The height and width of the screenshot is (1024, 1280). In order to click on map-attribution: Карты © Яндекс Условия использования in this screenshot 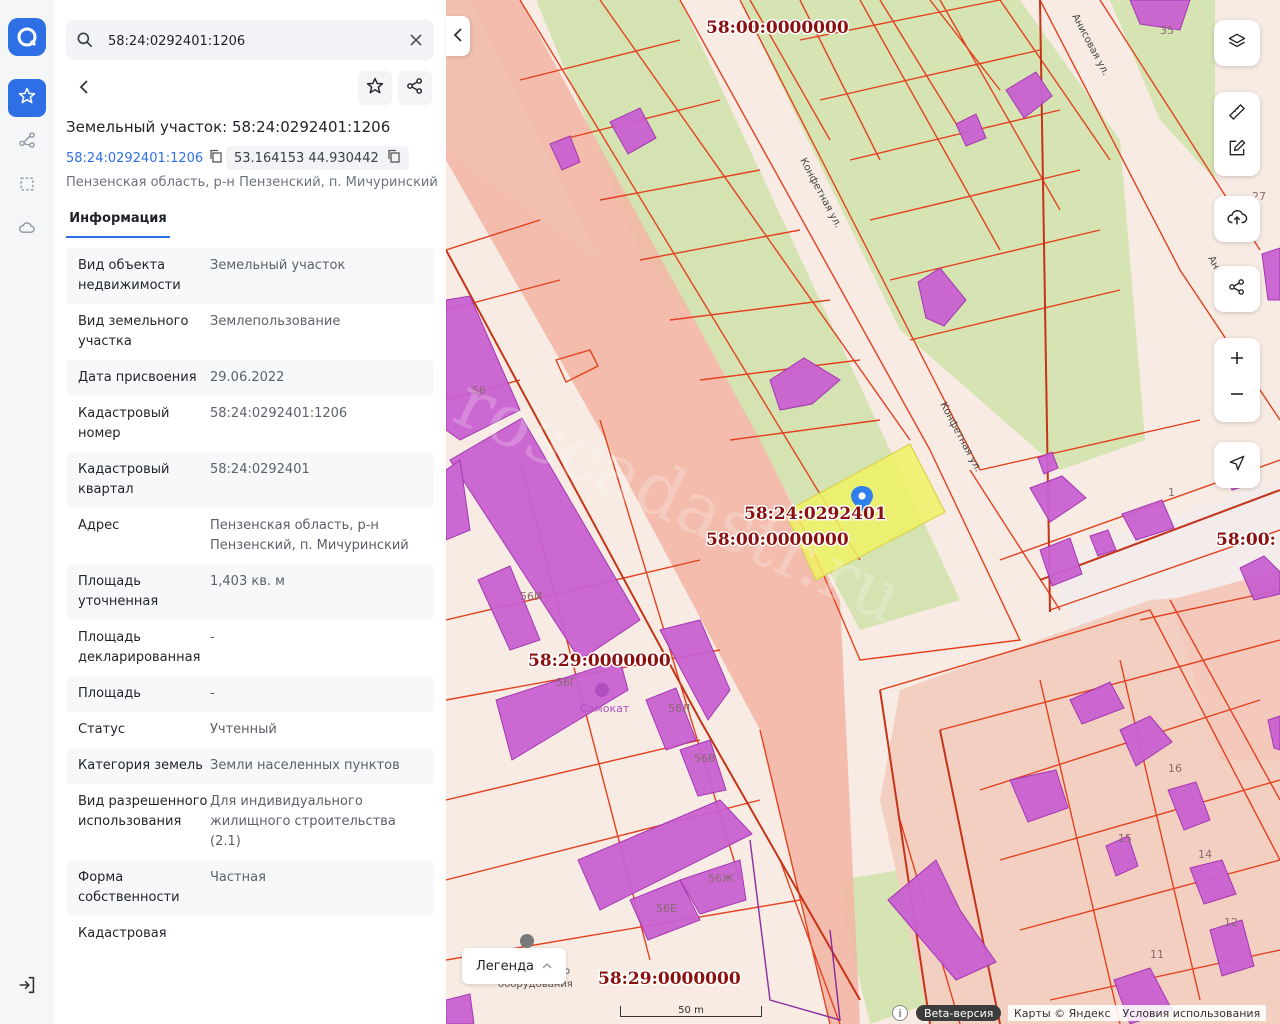, I will do `click(1137, 1013)`.